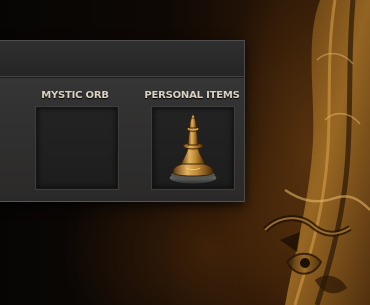  I want to click on personal-items-slot, so click(193, 148).